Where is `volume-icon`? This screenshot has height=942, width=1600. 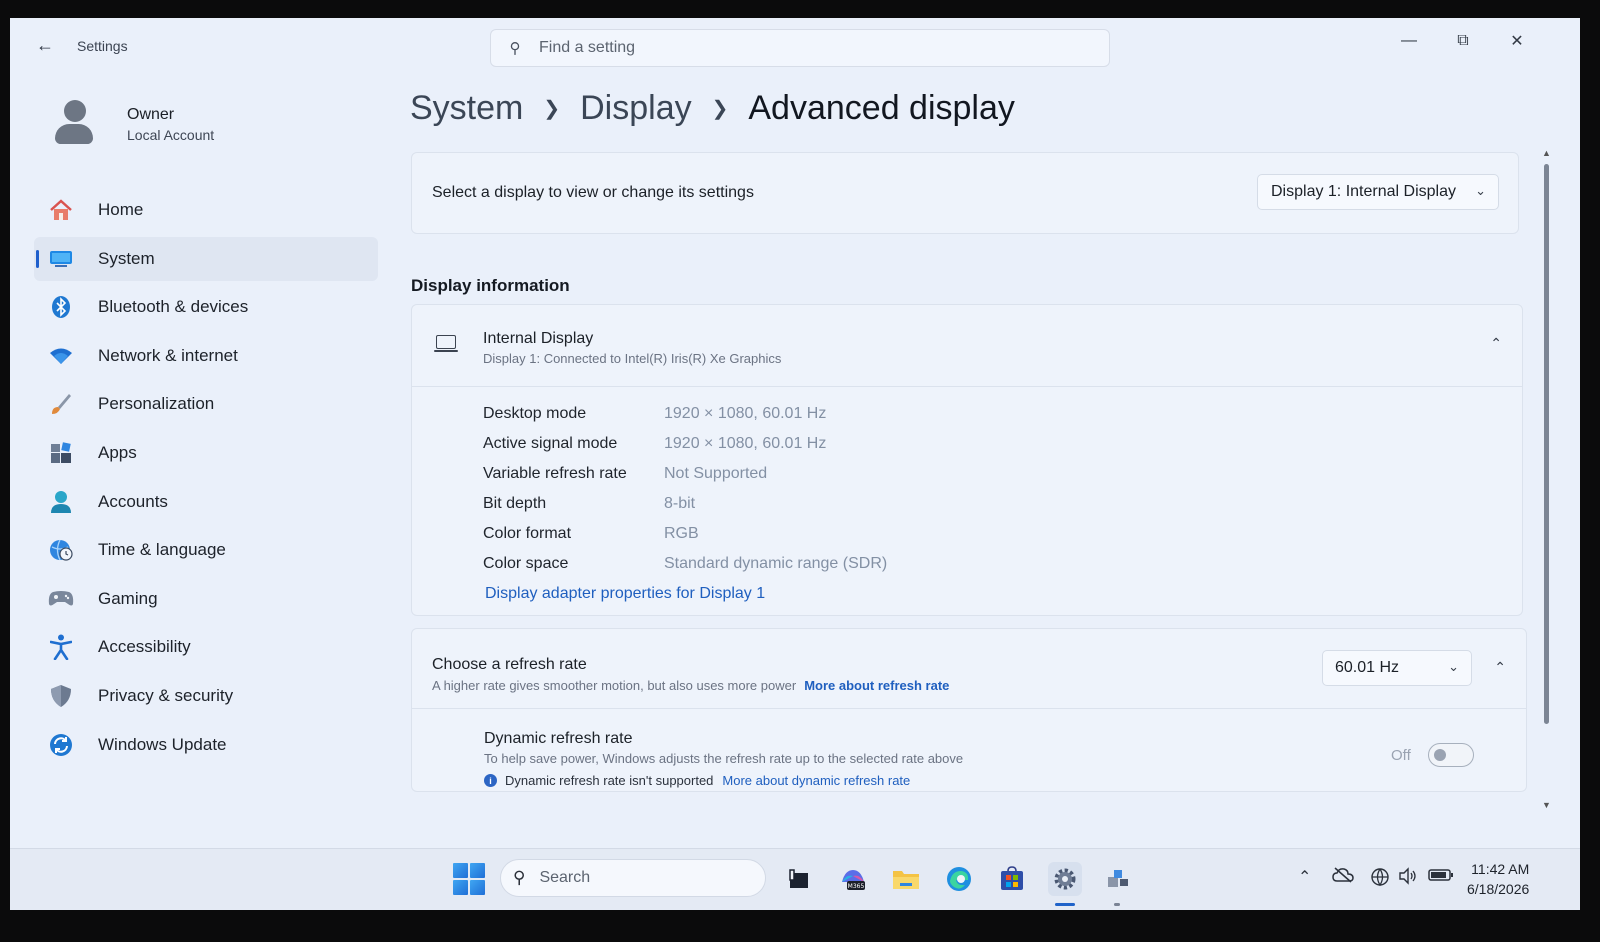 volume-icon is located at coordinates (1408, 878).